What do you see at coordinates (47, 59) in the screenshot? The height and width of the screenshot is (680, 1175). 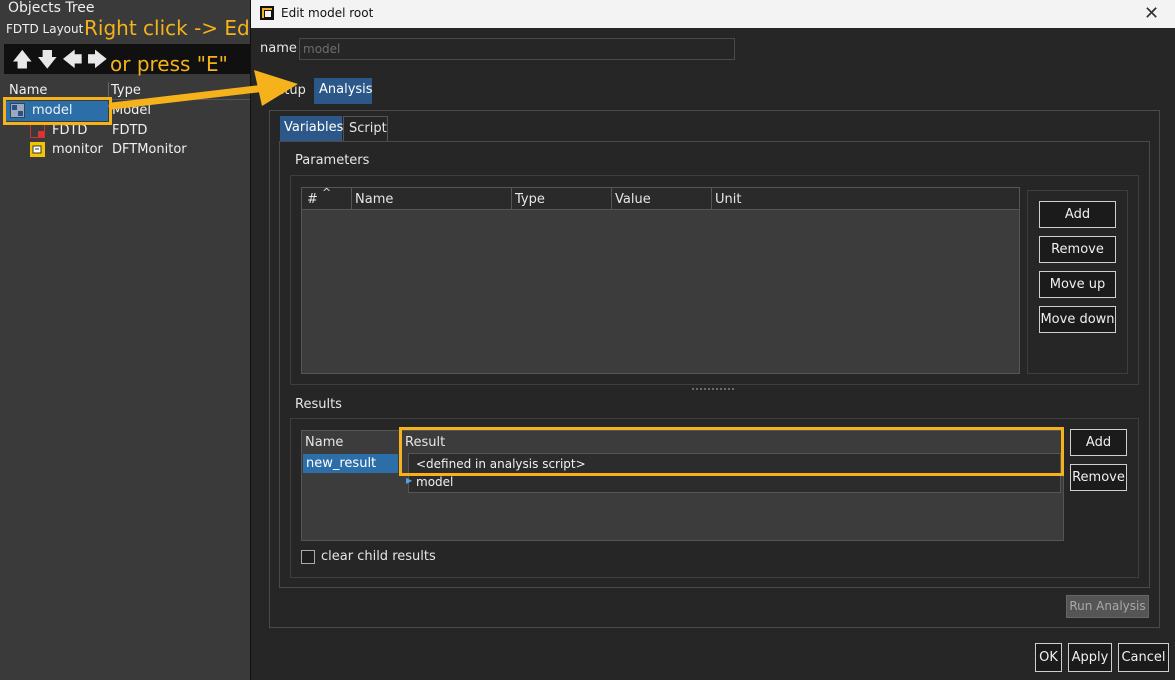 I see `arrow-down-icon: 🡇` at bounding box center [47, 59].